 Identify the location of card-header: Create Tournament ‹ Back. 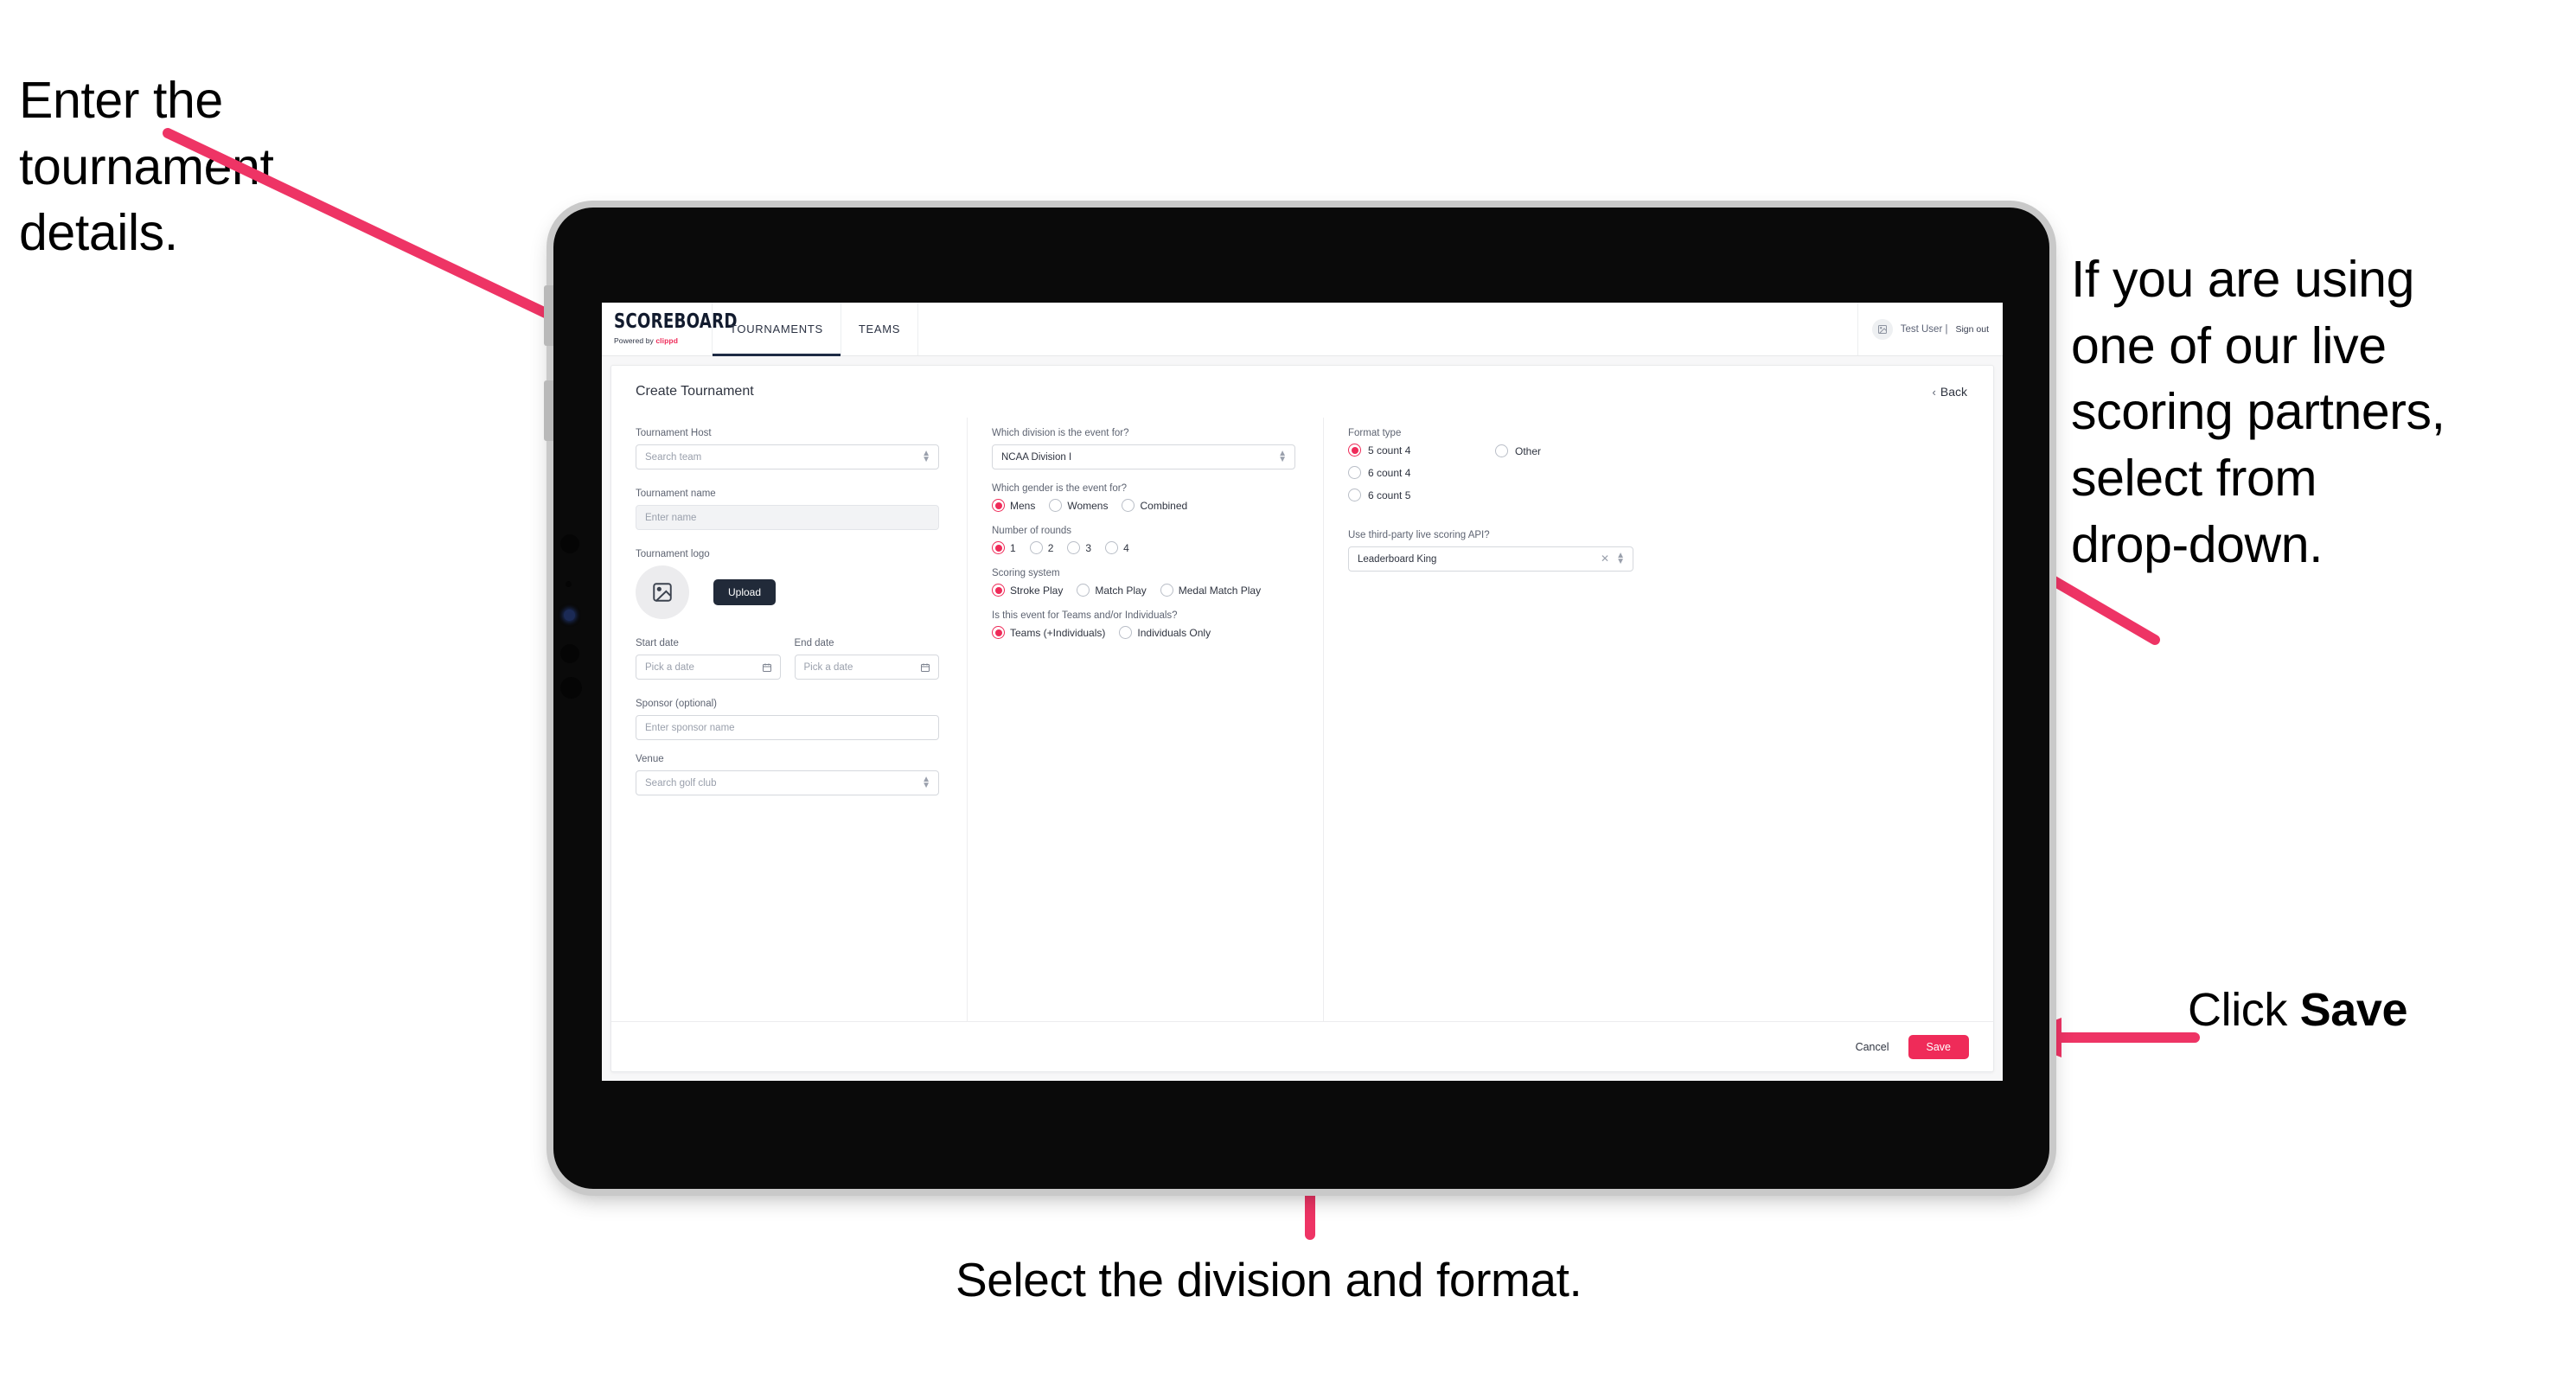
(1302, 392).